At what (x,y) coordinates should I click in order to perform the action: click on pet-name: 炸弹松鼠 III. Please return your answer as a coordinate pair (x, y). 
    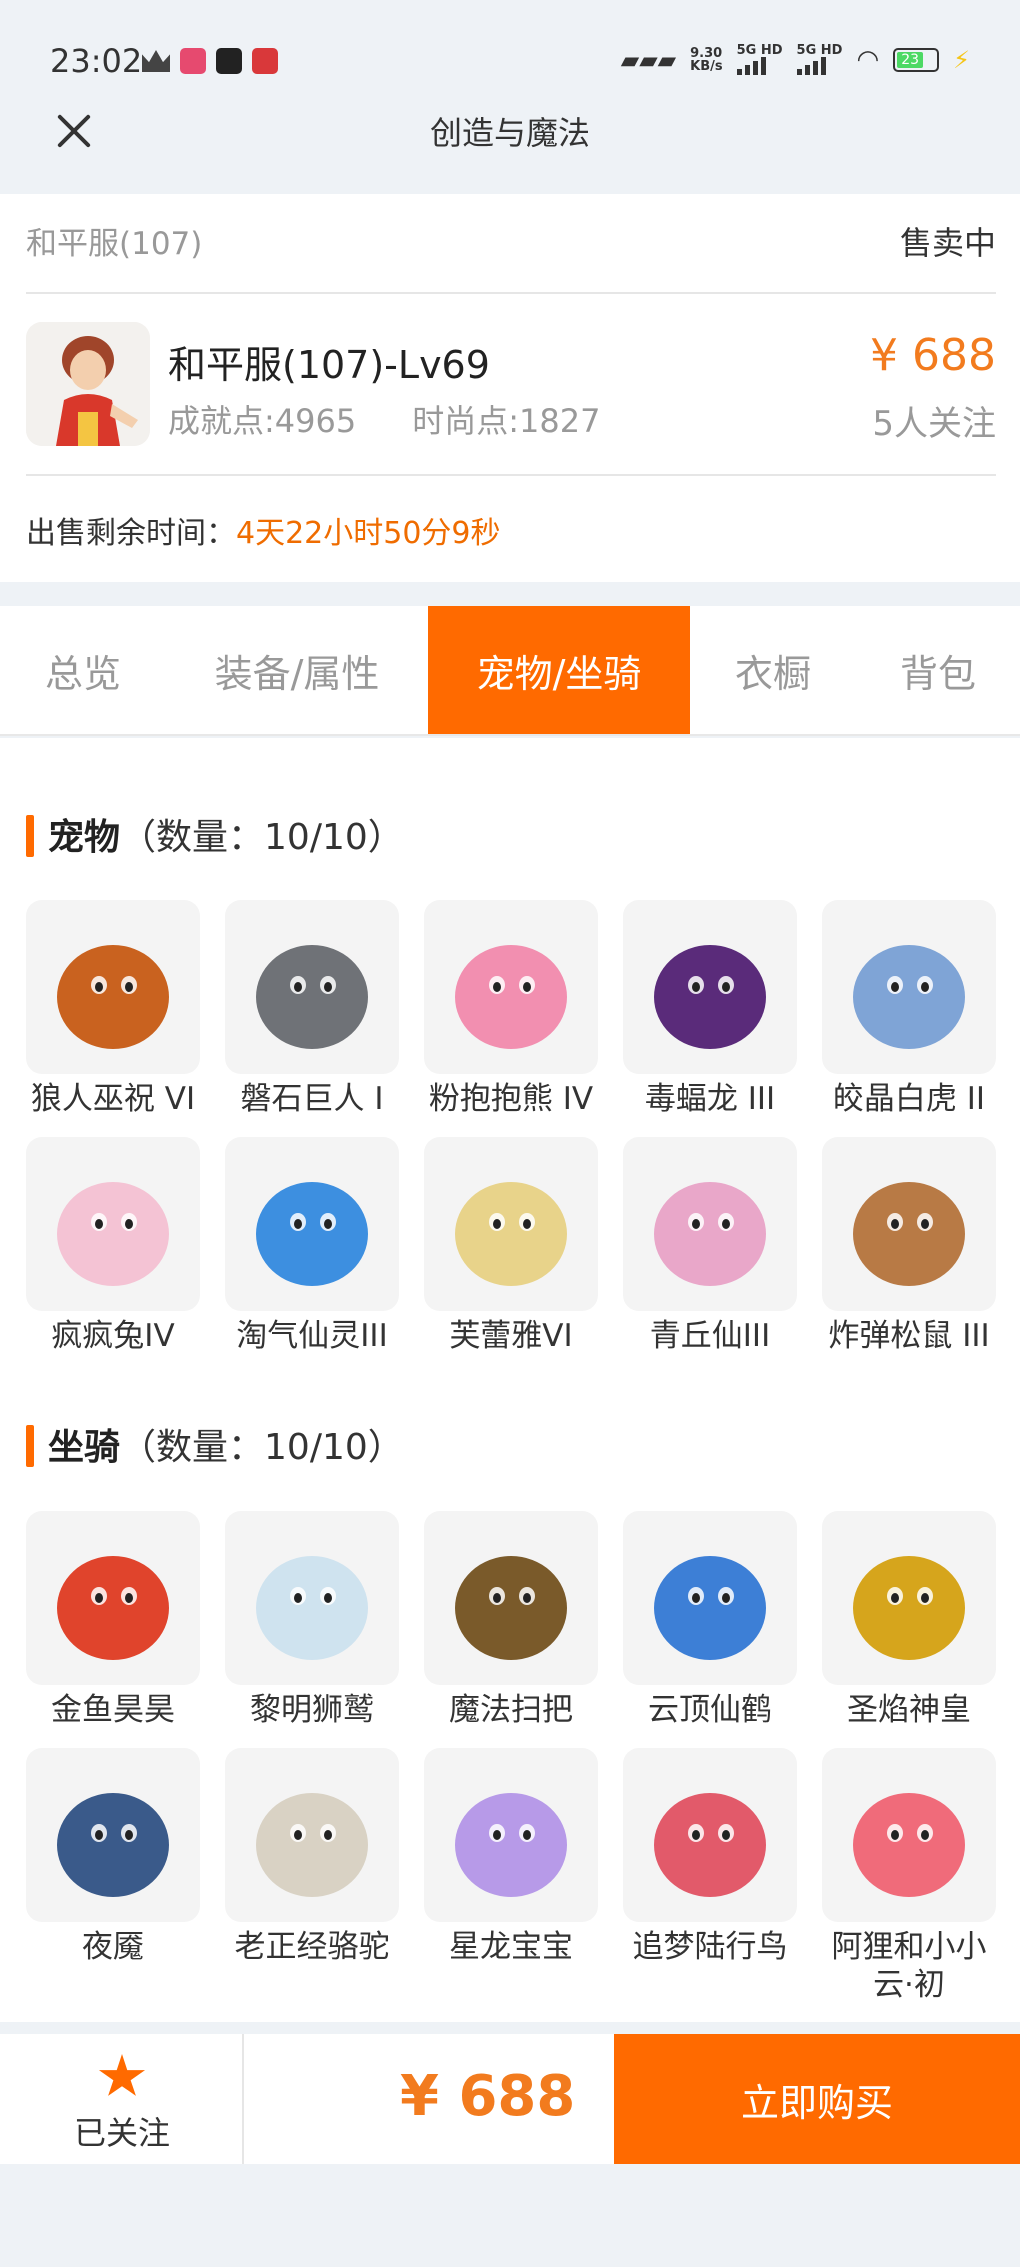
    Looking at the image, I should click on (909, 1336).